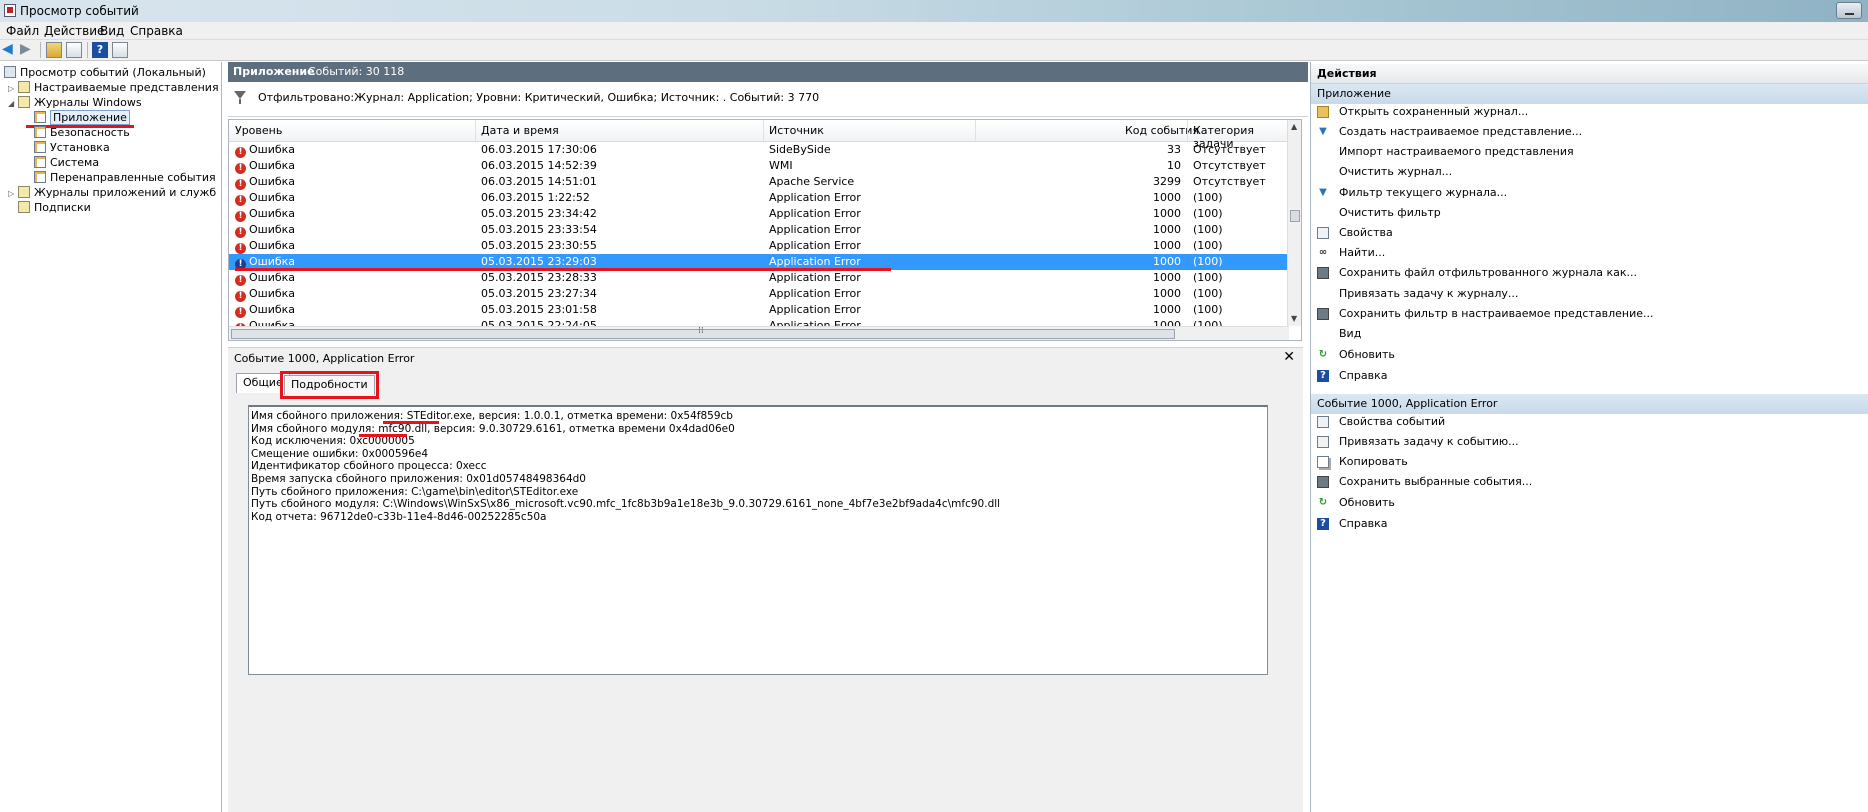 The image size is (1868, 812). What do you see at coordinates (113, 87) in the screenshot?
I see `tree-custom-views: ▷ Настраиваемые представления` at bounding box center [113, 87].